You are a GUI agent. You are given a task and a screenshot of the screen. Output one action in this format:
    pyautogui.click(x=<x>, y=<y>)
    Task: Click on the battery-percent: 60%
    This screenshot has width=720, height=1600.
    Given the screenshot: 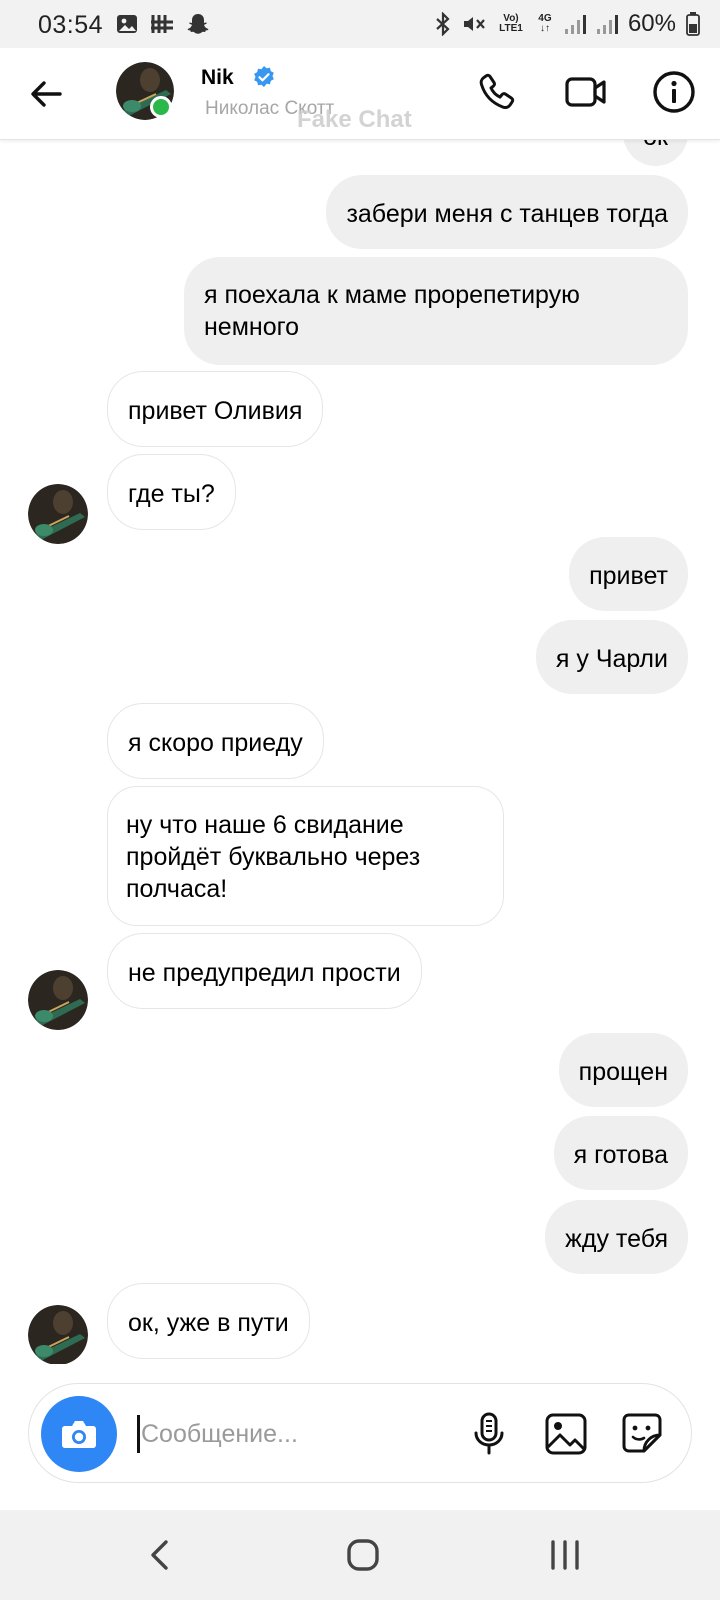 What is the action you would take?
    pyautogui.click(x=651, y=23)
    